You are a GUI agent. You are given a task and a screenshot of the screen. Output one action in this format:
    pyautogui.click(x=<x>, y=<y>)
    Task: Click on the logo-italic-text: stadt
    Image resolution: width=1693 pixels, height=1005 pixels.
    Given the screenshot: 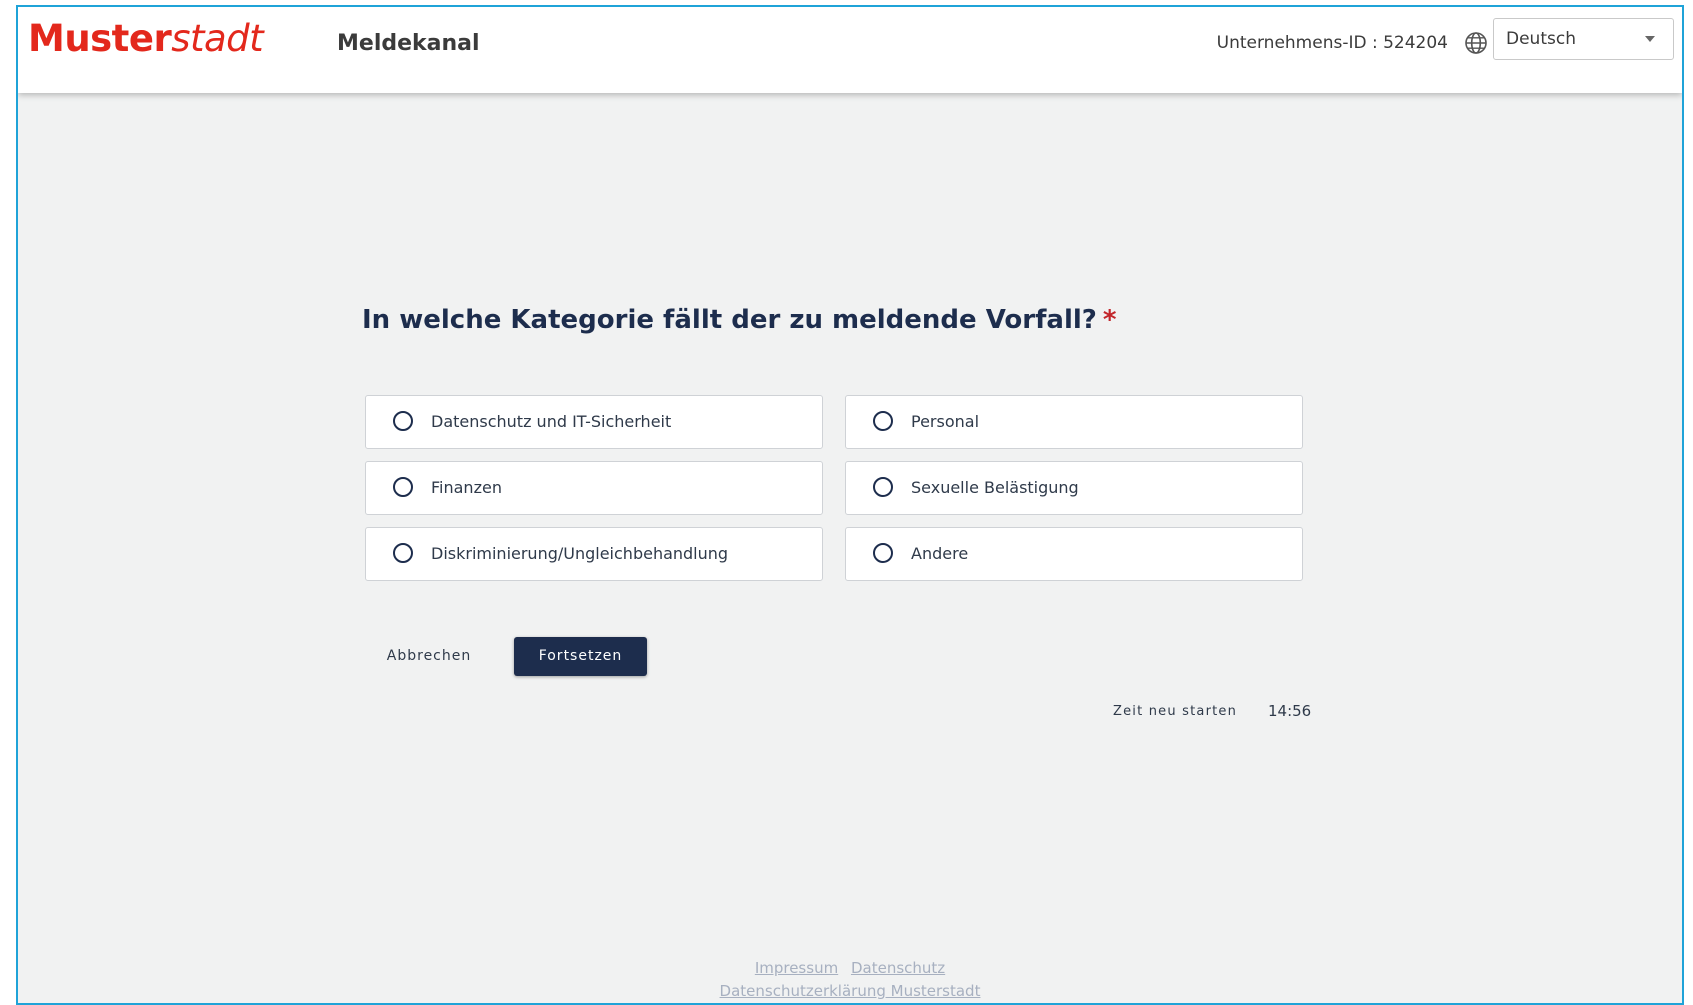 What is the action you would take?
    pyautogui.click(x=217, y=38)
    